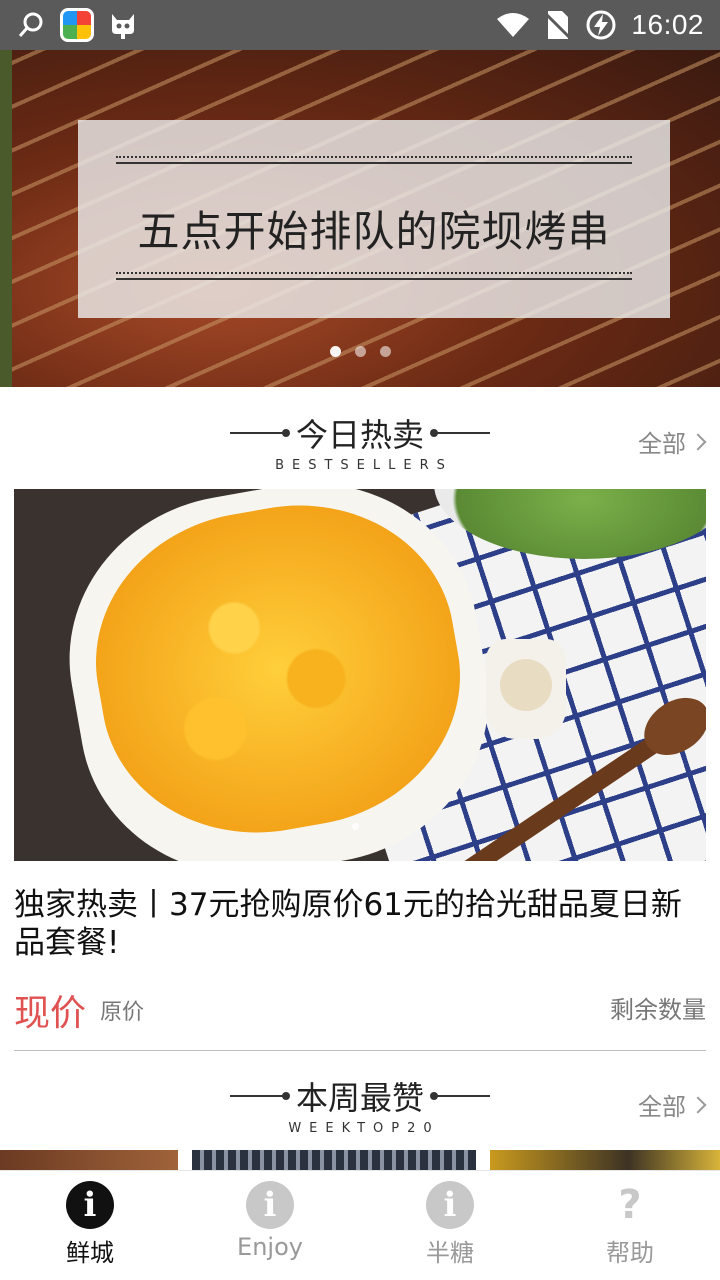 Image resolution: width=720 pixels, height=1280 pixels. I want to click on price-row: 现价 原价 剩余数量, so click(360, 1008).